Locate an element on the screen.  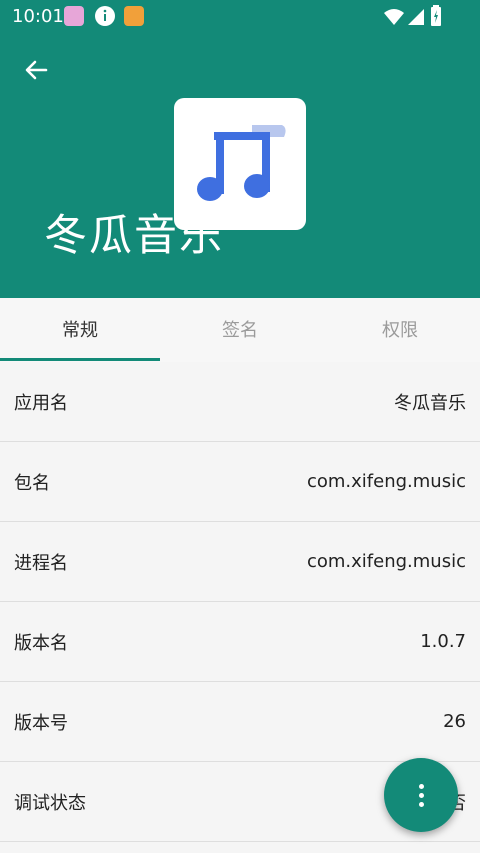
info-icon is located at coordinates (105, 16).